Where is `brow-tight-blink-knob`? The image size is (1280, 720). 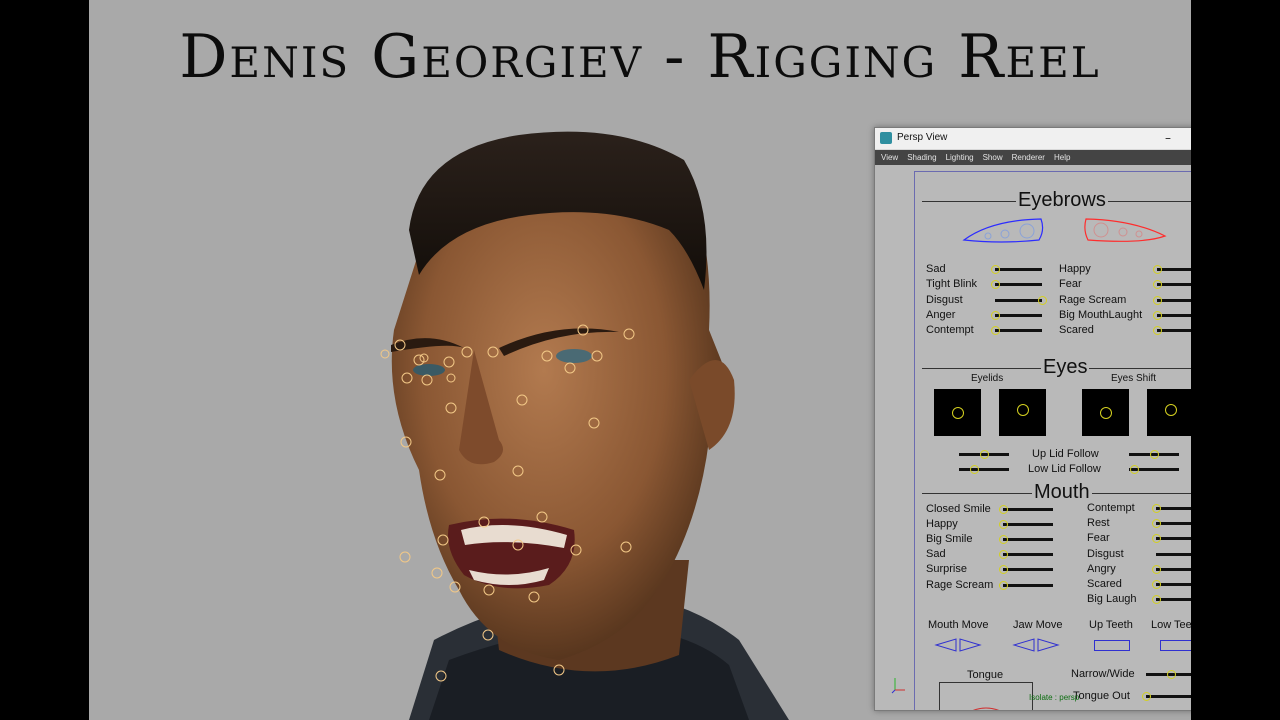 brow-tight-blink-knob is located at coordinates (995, 285).